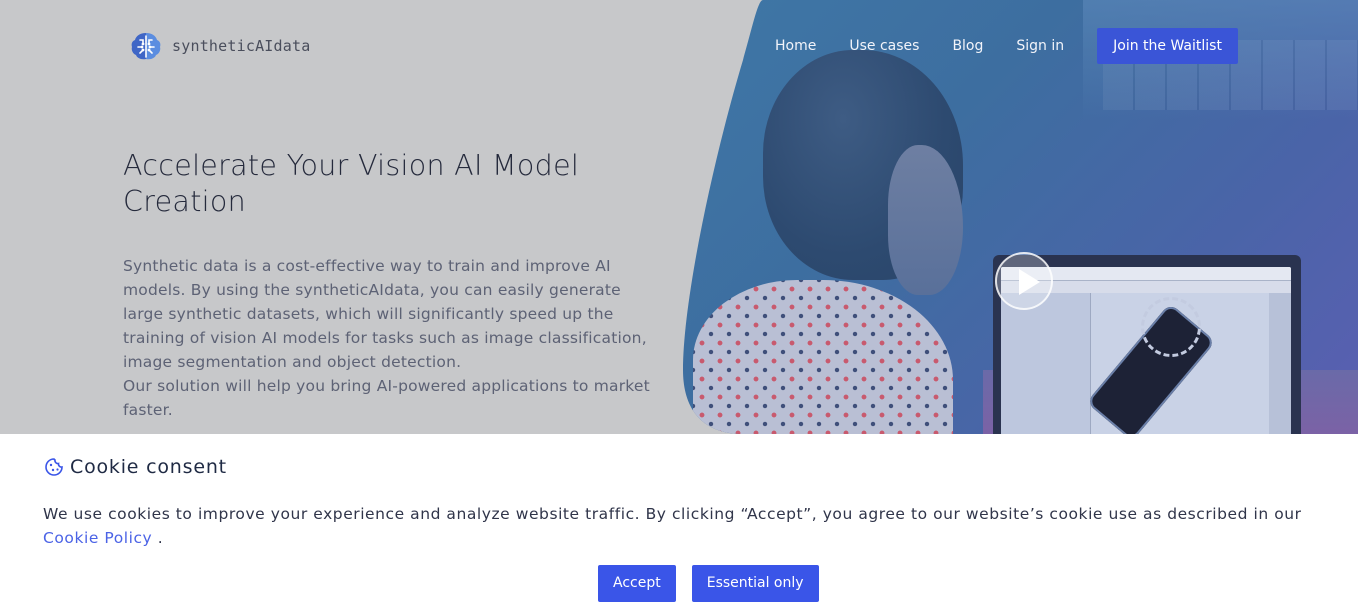 The width and height of the screenshot is (1358, 616). I want to click on cookie-consent-header: Cookie consent, so click(135, 467).